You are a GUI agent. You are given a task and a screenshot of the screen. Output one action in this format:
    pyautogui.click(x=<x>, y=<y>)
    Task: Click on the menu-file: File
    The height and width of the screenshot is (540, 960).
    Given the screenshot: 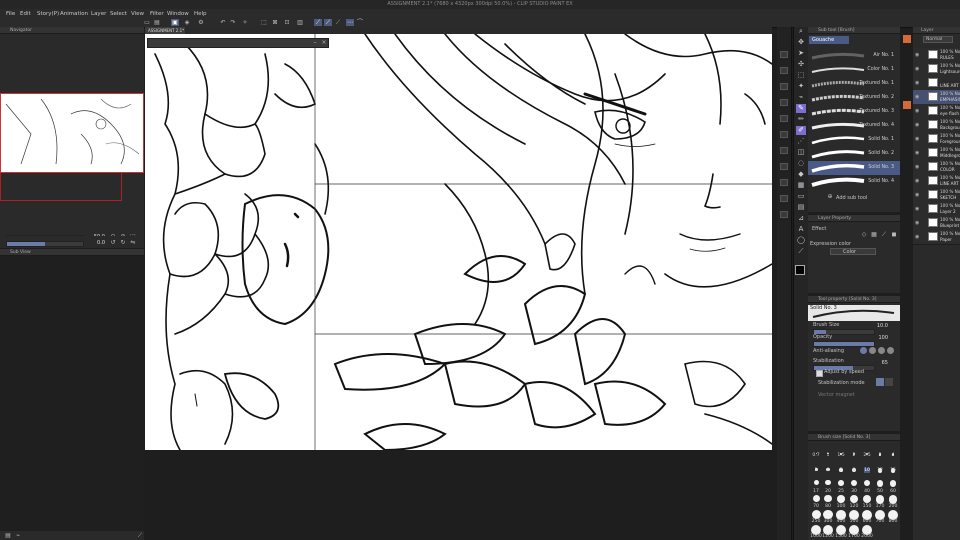 What is the action you would take?
    pyautogui.click(x=10, y=14)
    